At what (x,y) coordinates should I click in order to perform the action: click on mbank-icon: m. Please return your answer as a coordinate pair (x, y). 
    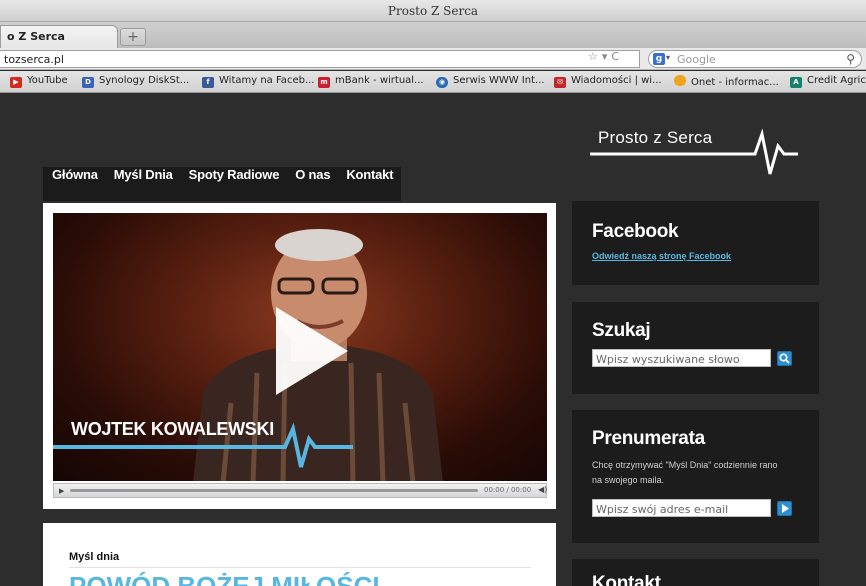
    Looking at the image, I should click on (324, 82).